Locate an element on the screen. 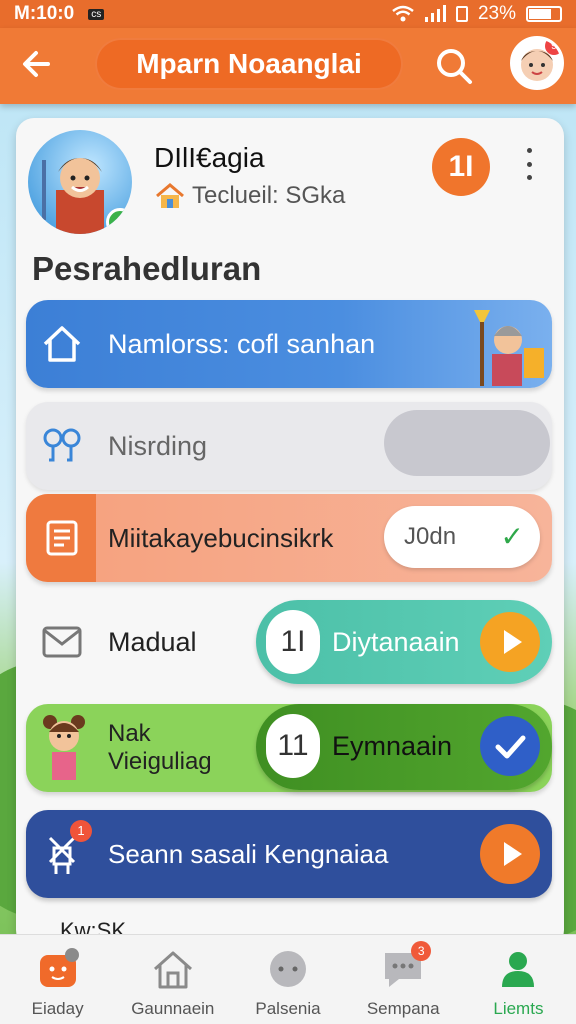 The image size is (576, 1024). face-icon is located at coordinates (288, 969).